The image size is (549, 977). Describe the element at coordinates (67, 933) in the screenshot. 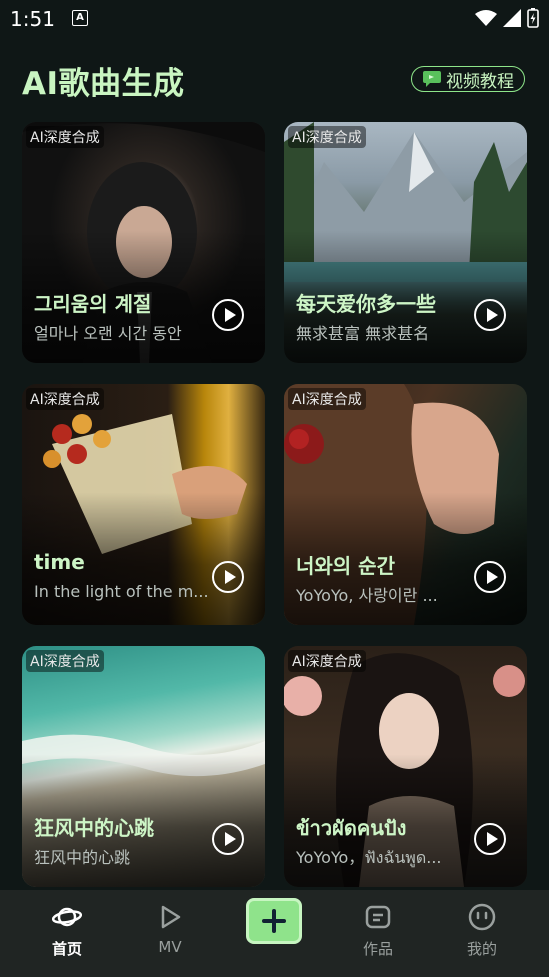

I see `nav-home: 首页` at that location.